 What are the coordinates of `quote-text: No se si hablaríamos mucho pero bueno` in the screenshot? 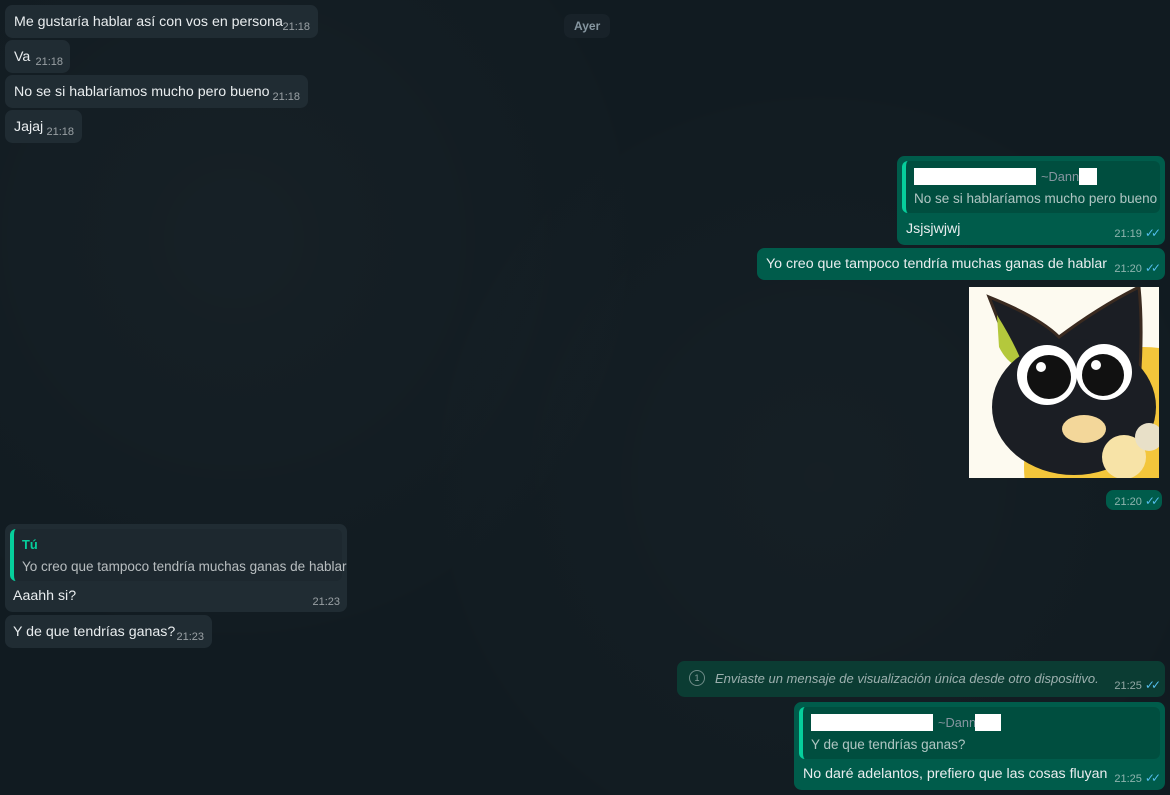 It's located at (1036, 198).